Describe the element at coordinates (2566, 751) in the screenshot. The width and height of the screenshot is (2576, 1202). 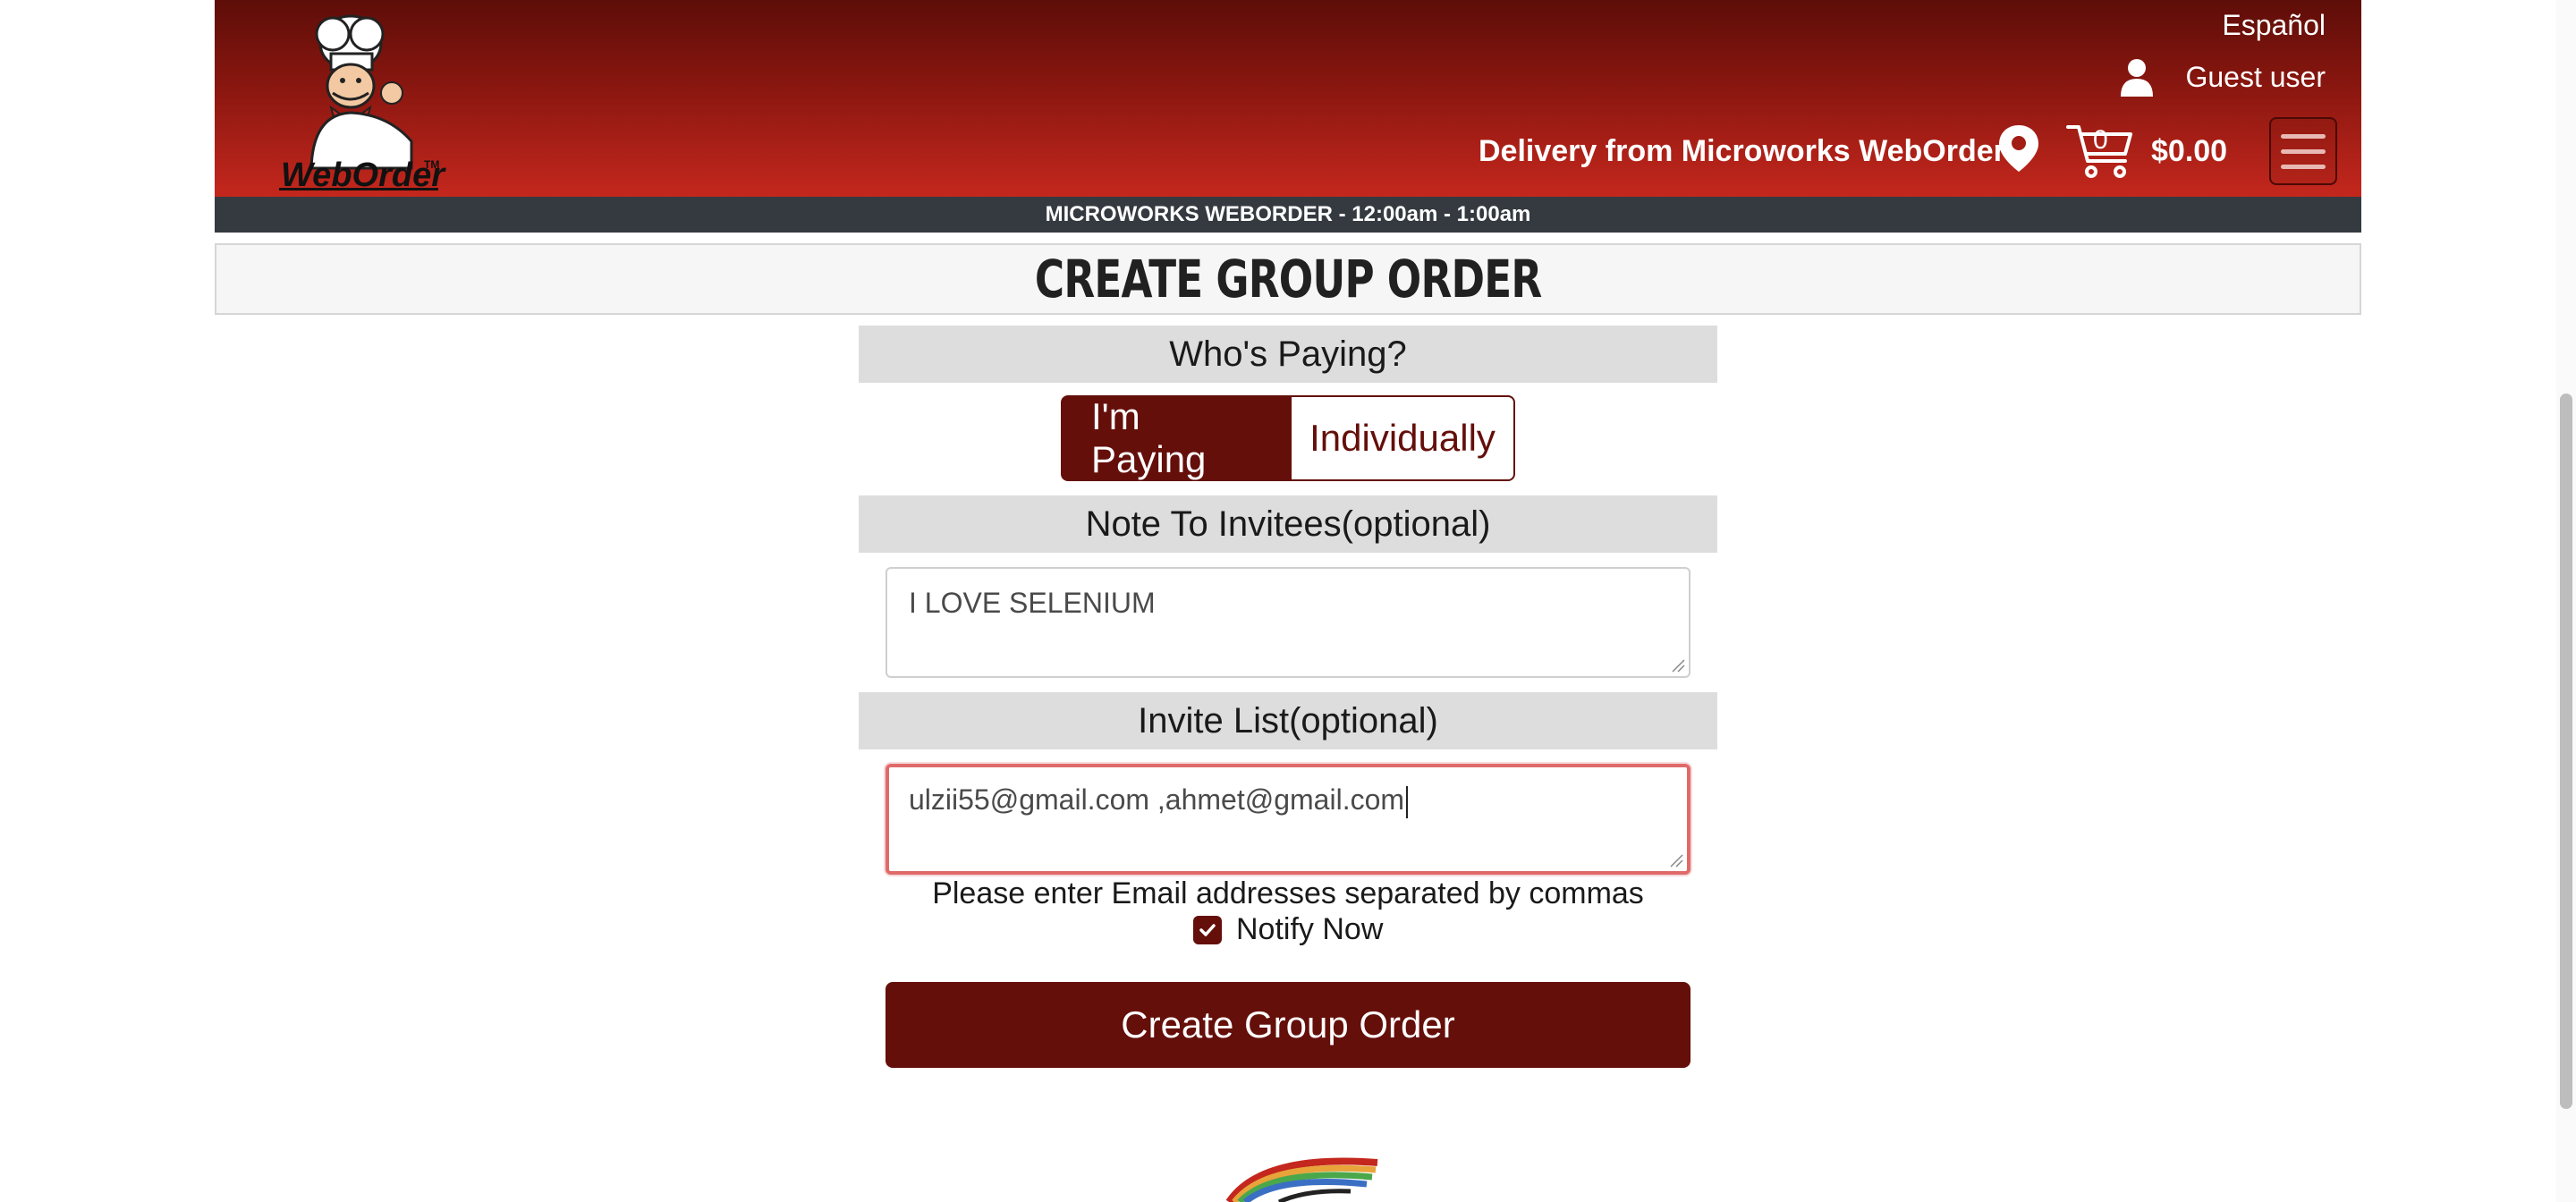
I see `page-scrollbar-thumb` at that location.